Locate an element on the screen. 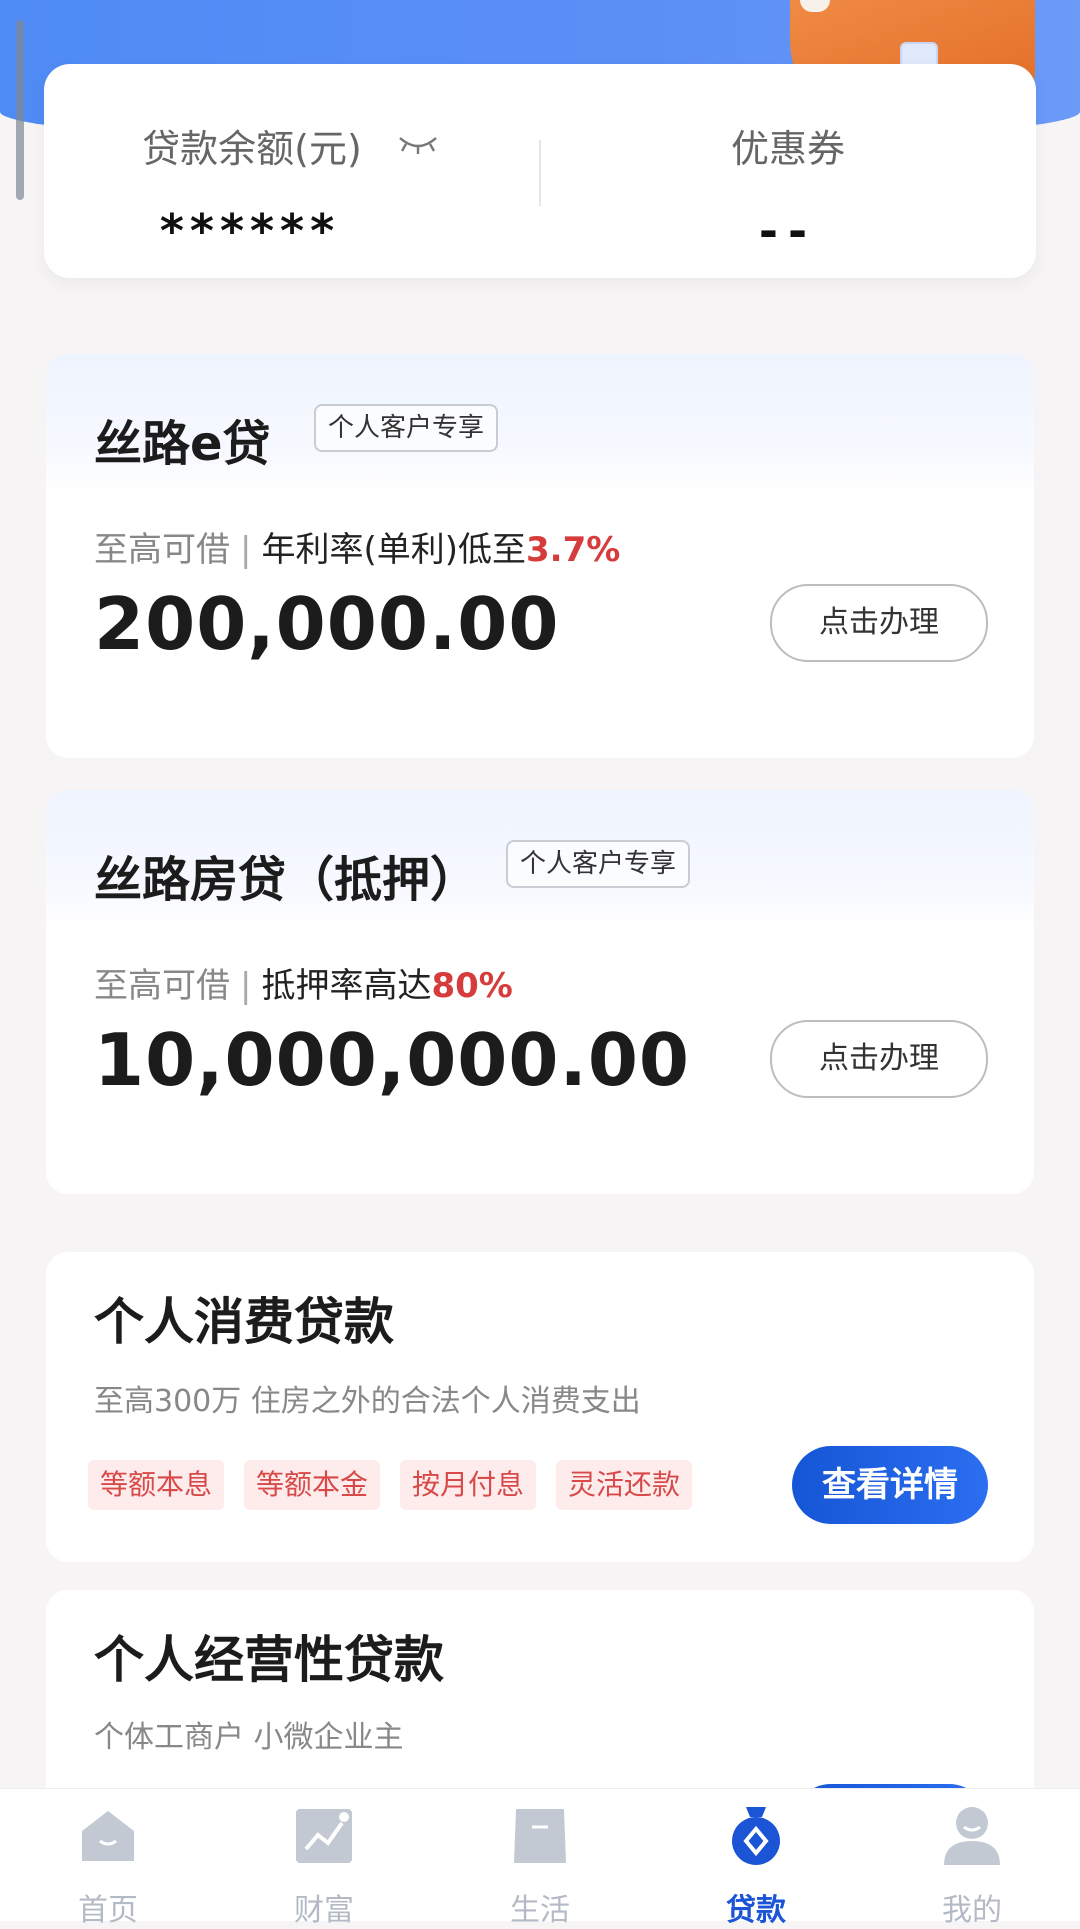 Image resolution: width=1080 pixels, height=1929 pixels. business-loan-title: 个人经营性贷款 is located at coordinates (269, 1660).